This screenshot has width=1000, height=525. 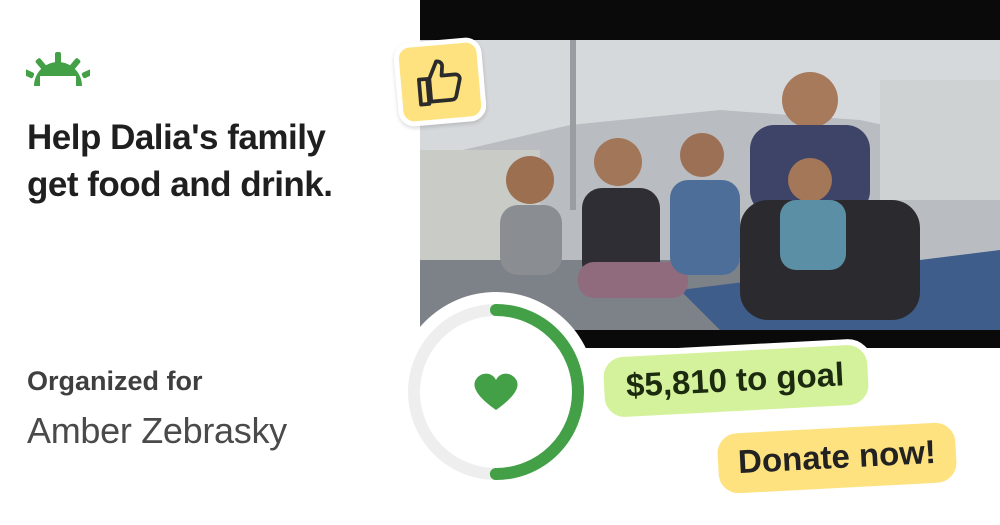 I want to click on campaign-headline: Help Dalia's family get food and drink., so click(x=217, y=161).